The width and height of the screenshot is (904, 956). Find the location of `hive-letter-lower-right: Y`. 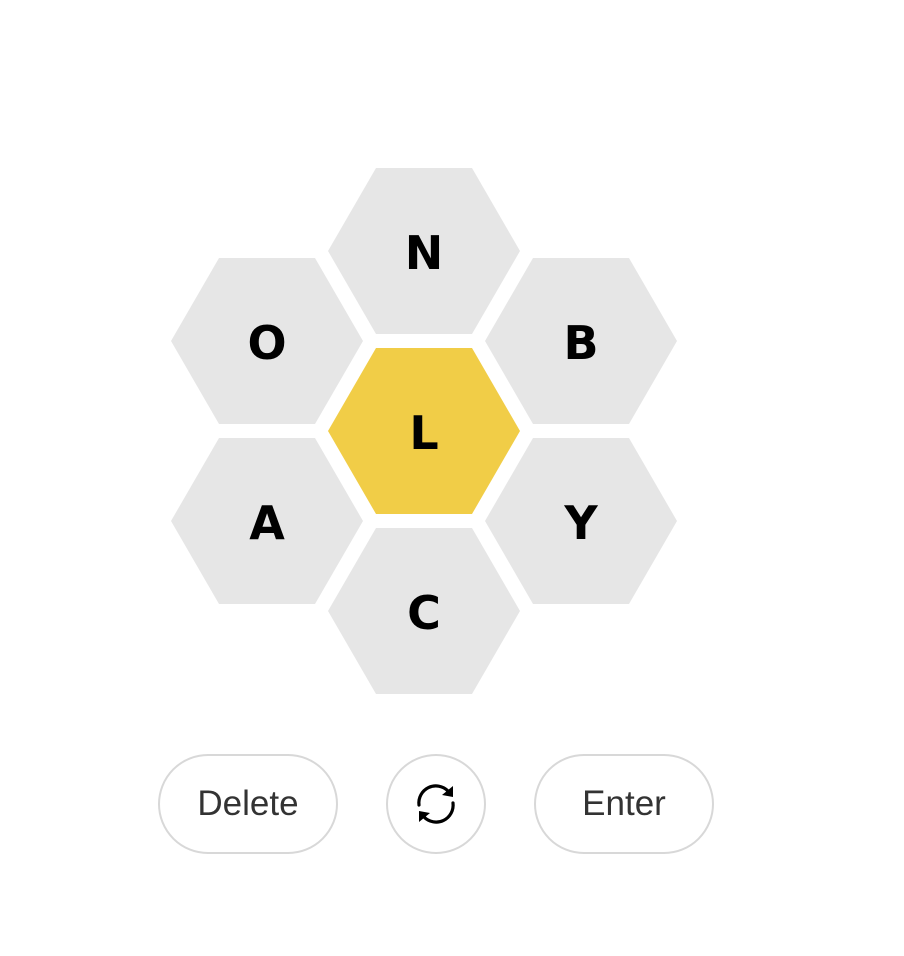

hive-letter-lower-right: Y is located at coordinates (580, 523).